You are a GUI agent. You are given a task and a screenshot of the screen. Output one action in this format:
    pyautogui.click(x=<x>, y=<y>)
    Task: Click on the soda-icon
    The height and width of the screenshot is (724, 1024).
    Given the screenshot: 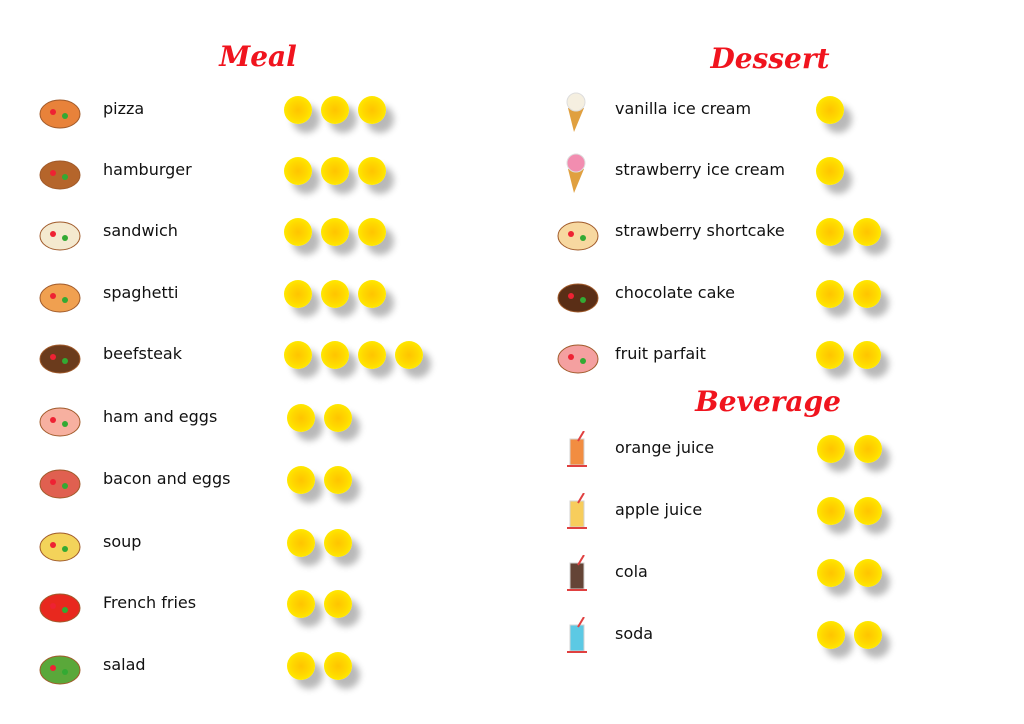 What is the action you would take?
    pyautogui.click(x=578, y=634)
    